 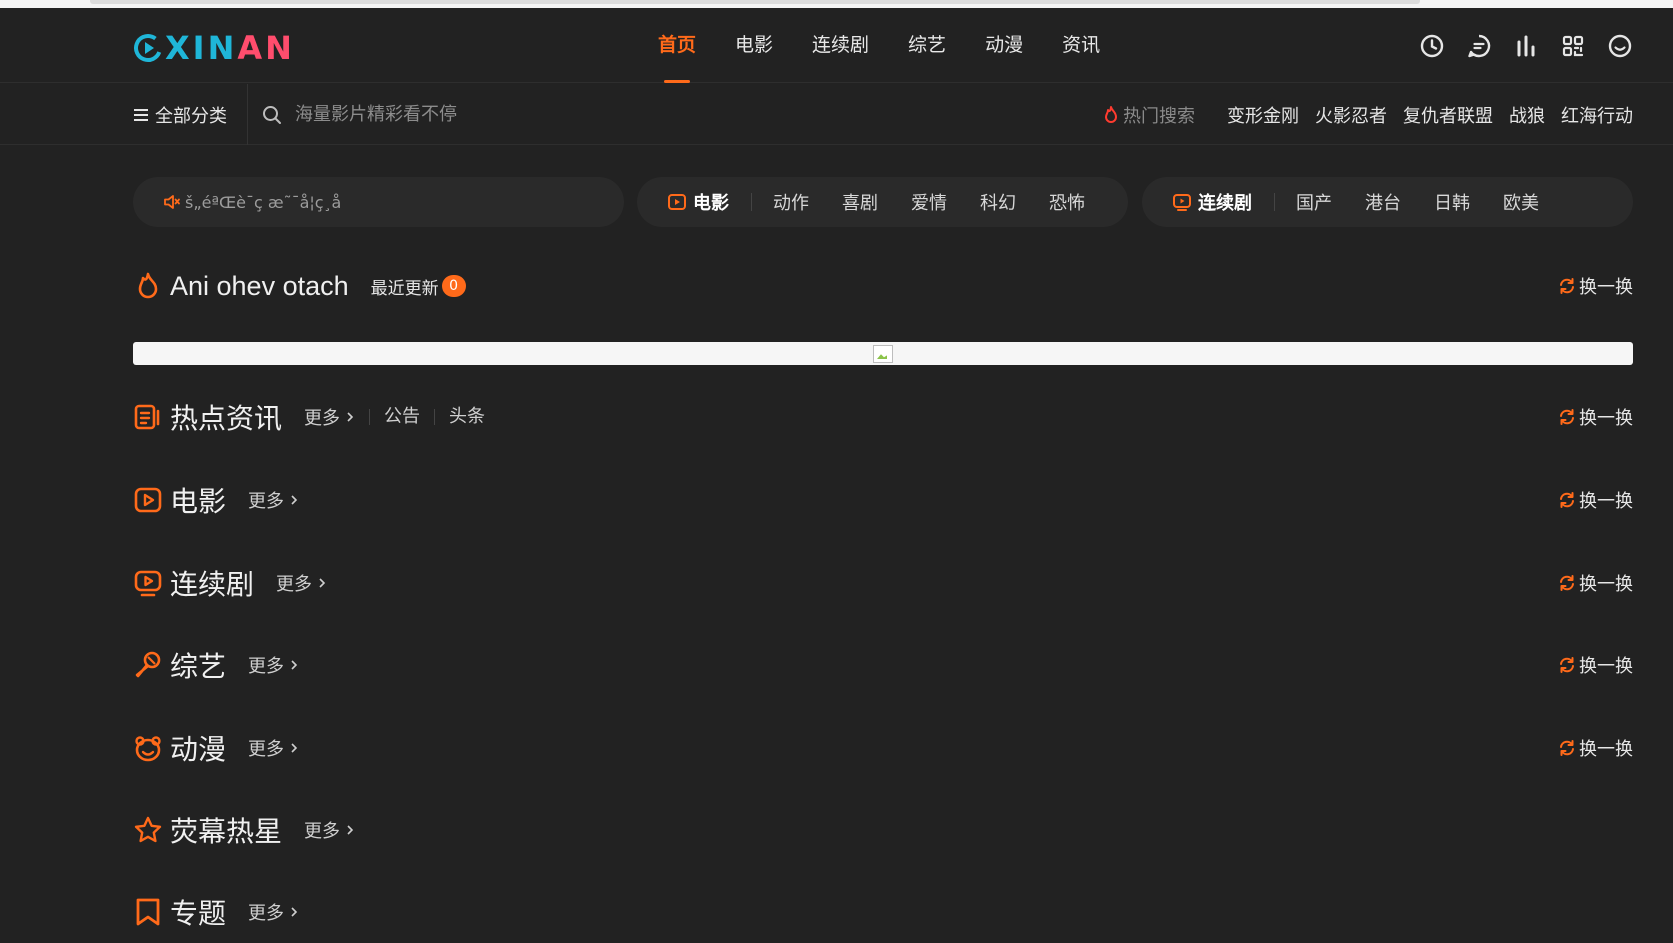 What do you see at coordinates (791, 202) in the screenshot?
I see `movie-genre-link: 动作` at bounding box center [791, 202].